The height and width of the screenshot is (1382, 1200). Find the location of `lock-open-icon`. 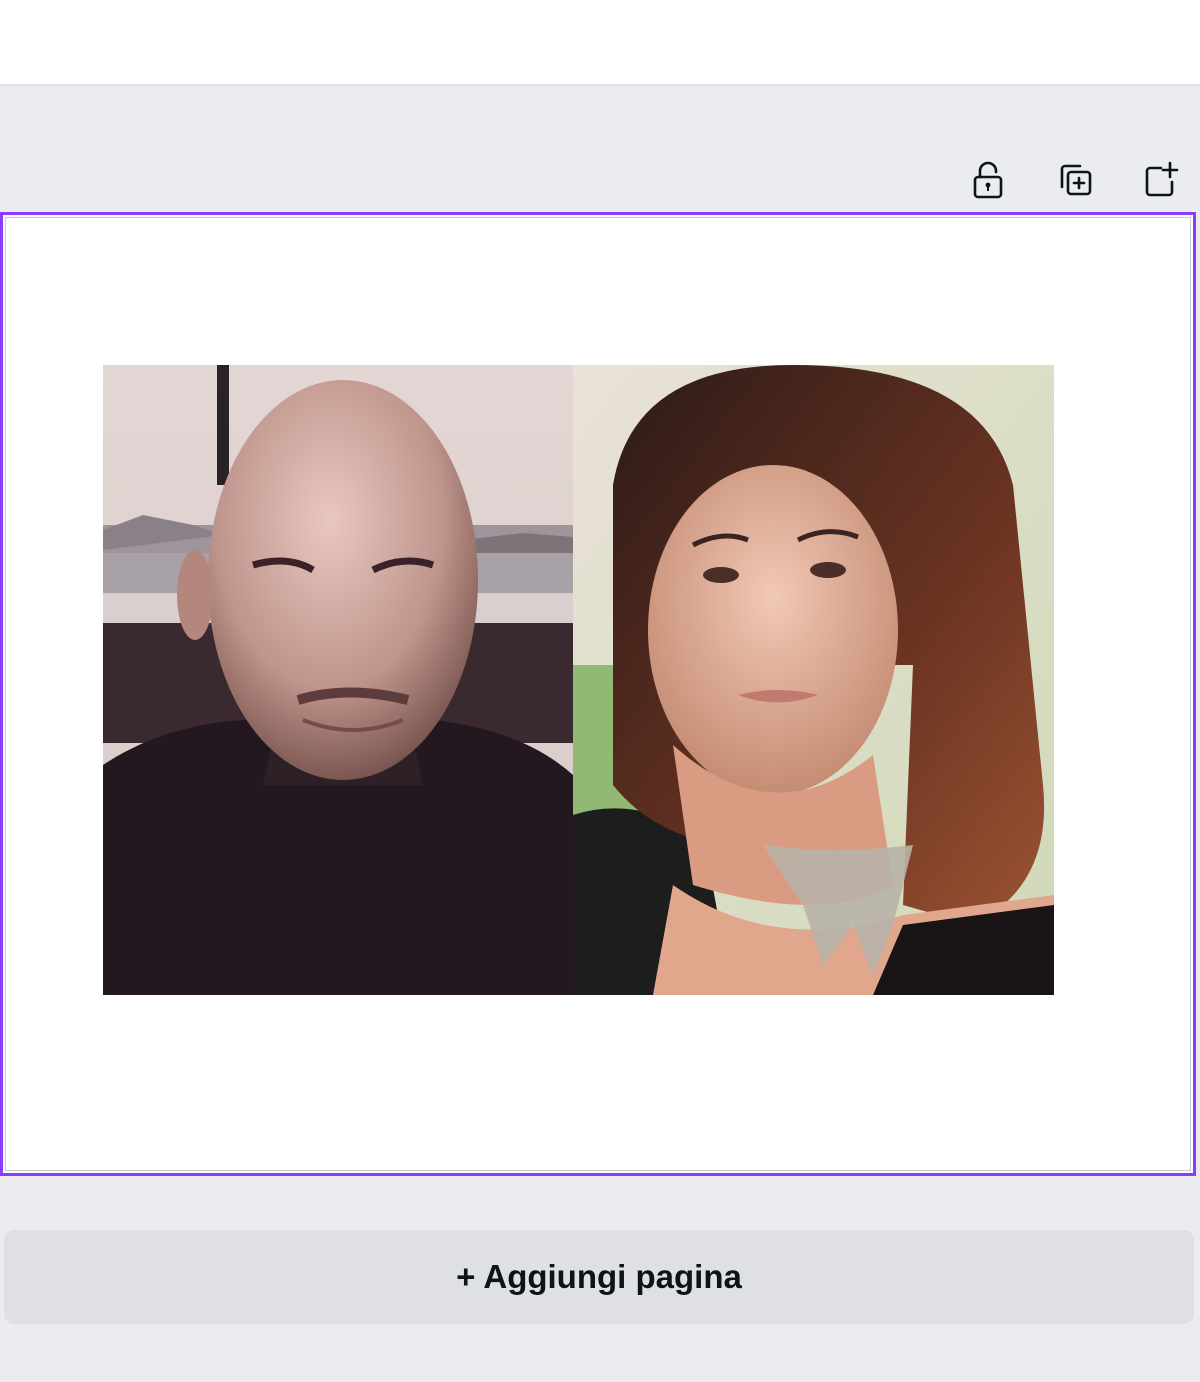

lock-open-icon is located at coordinates (988, 180).